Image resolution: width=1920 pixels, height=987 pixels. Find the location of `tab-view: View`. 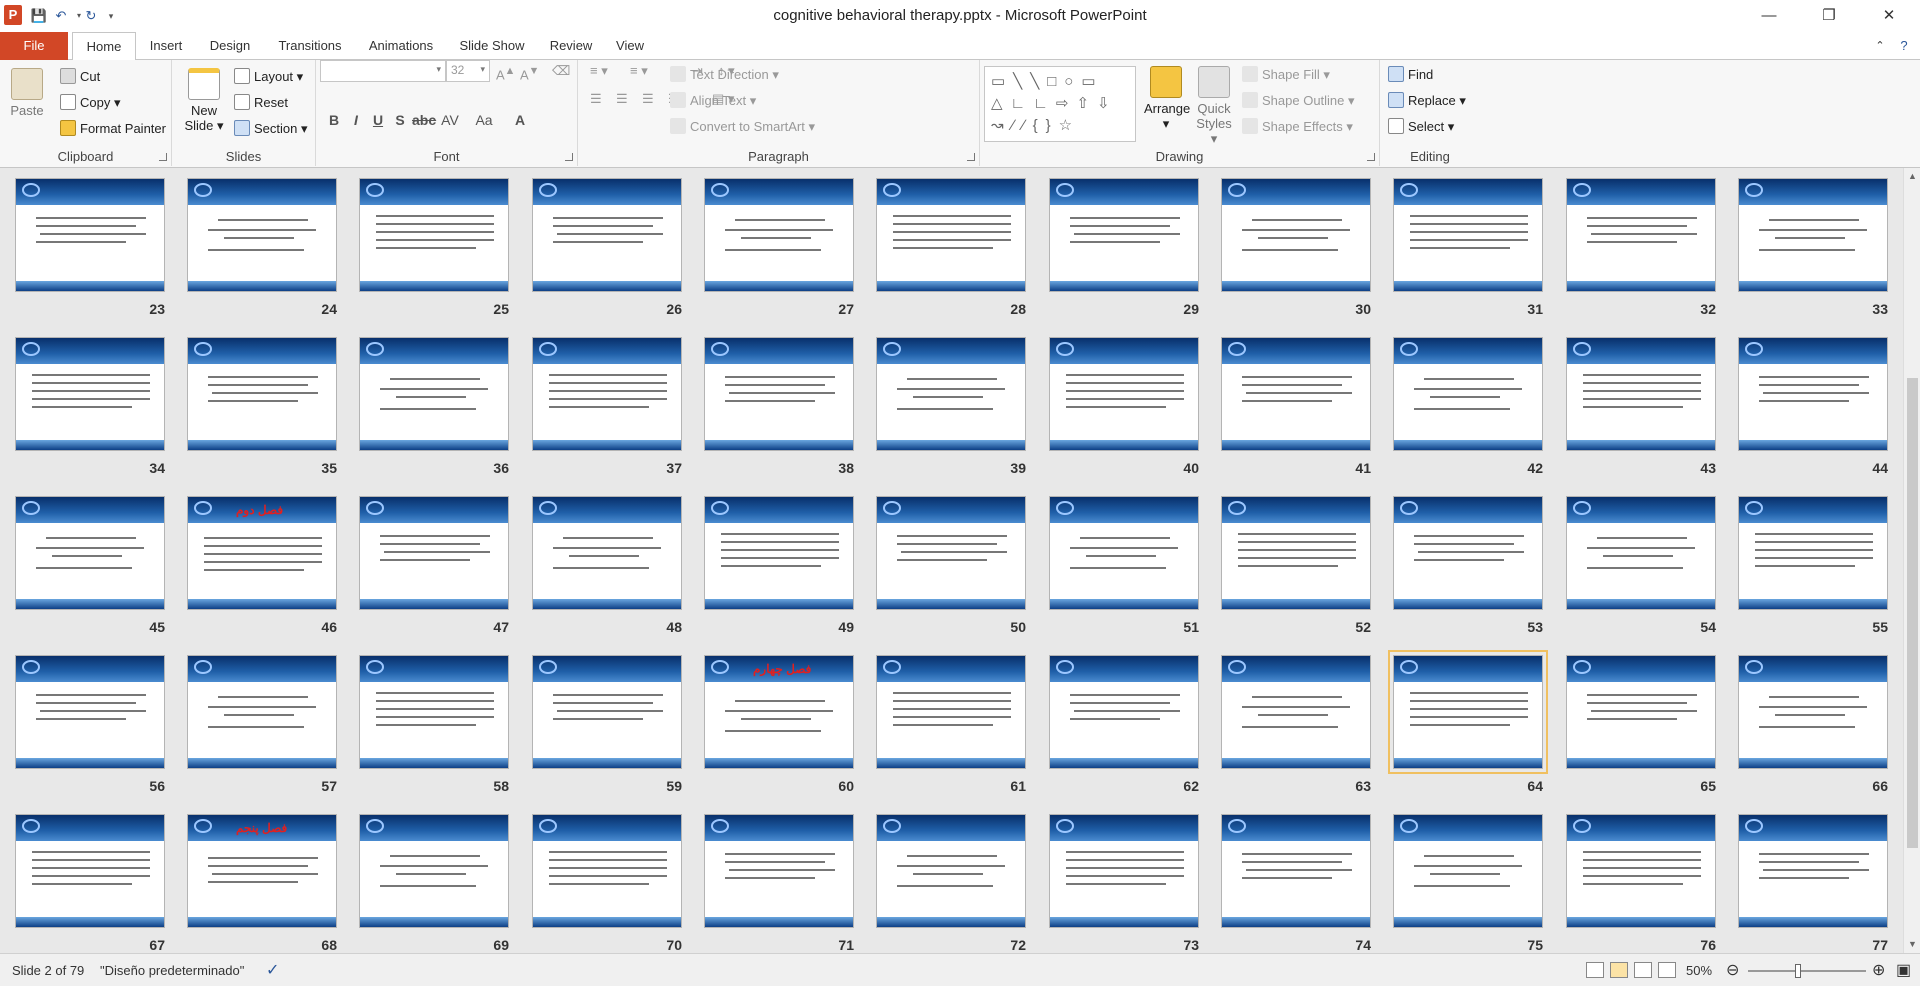

tab-view: View is located at coordinates (630, 46).